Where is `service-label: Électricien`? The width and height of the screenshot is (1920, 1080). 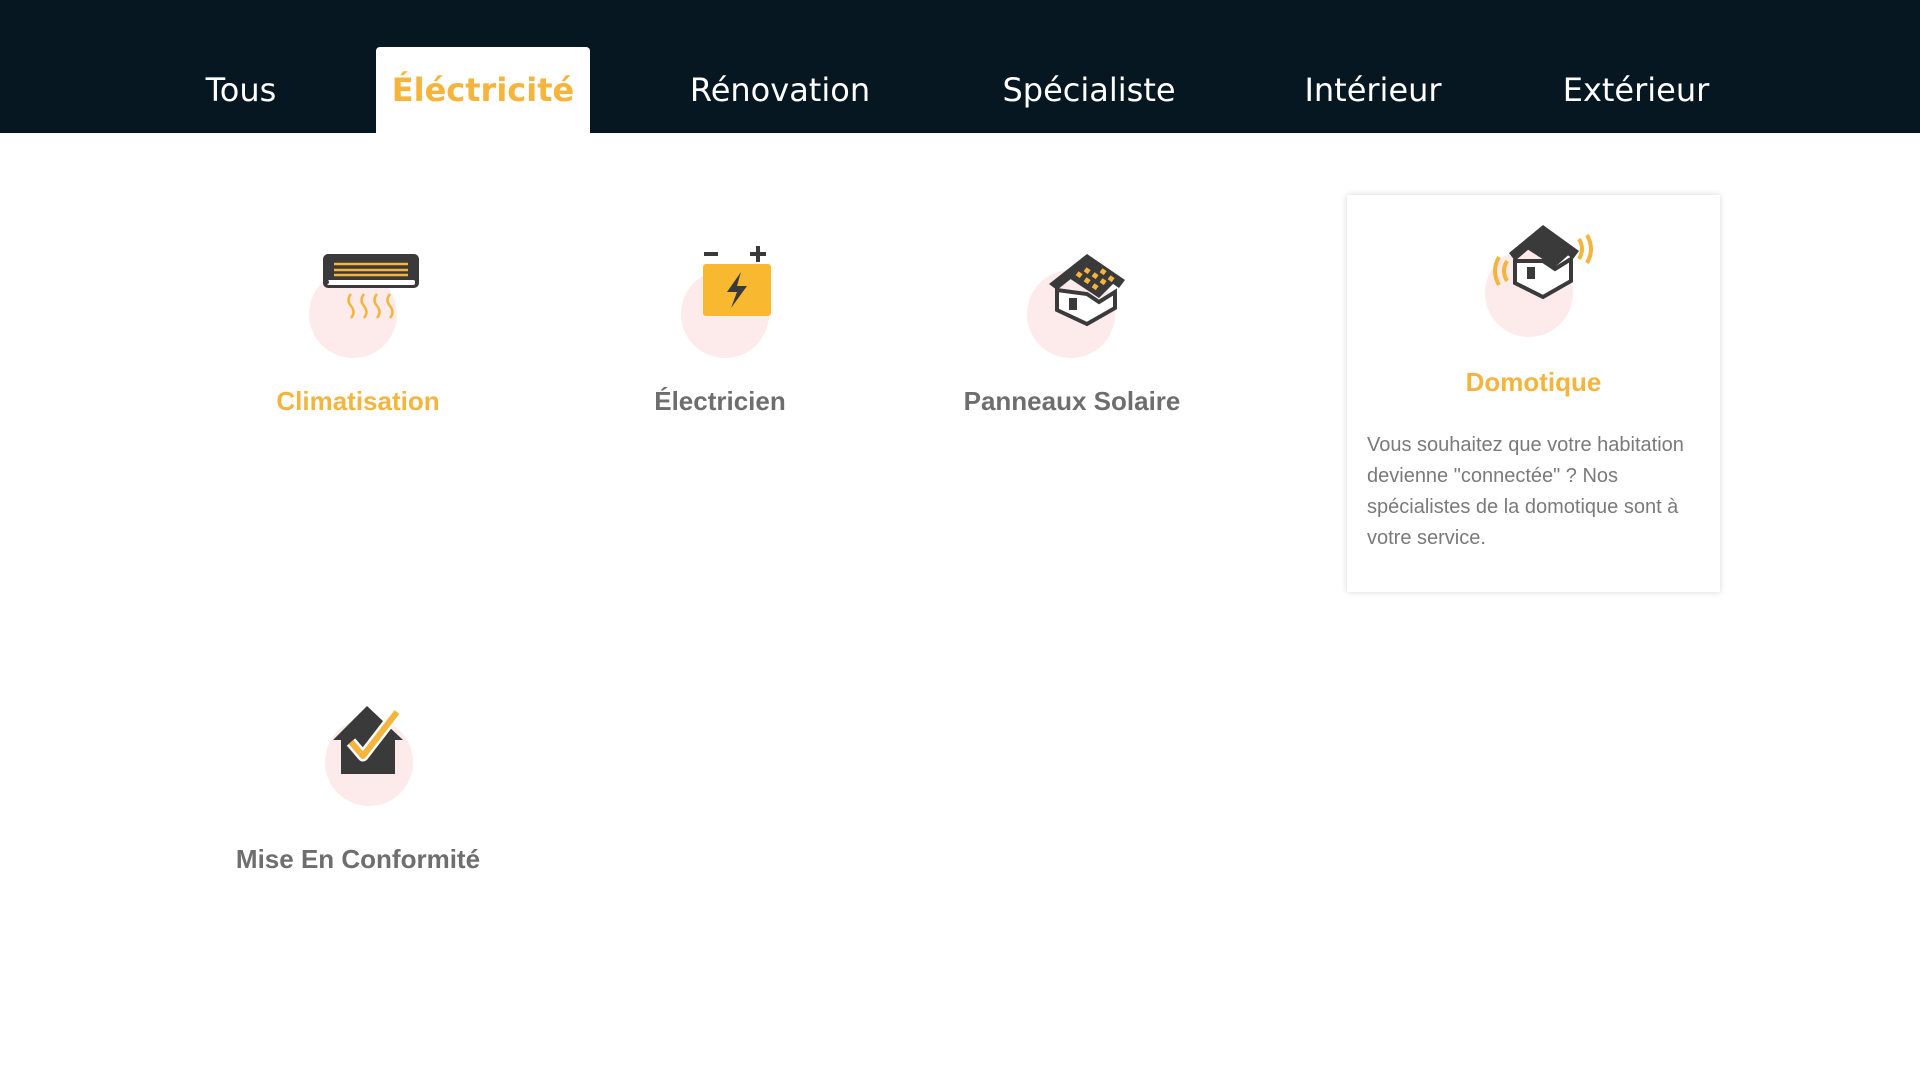
service-label: Électricien is located at coordinates (720, 401).